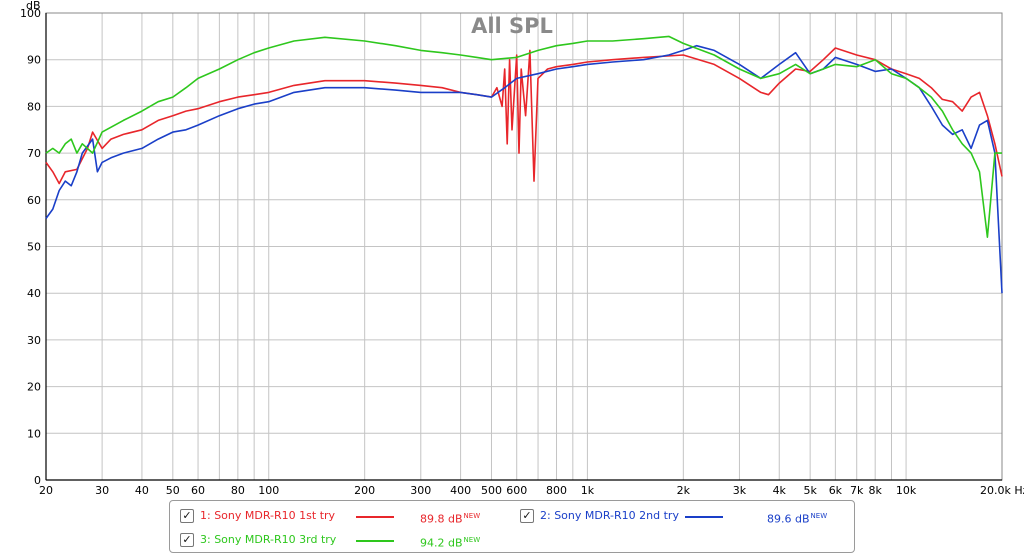 The height and width of the screenshot is (557, 1024). I want to click on legend-level: 89.6 dBNEW, so click(797, 519).